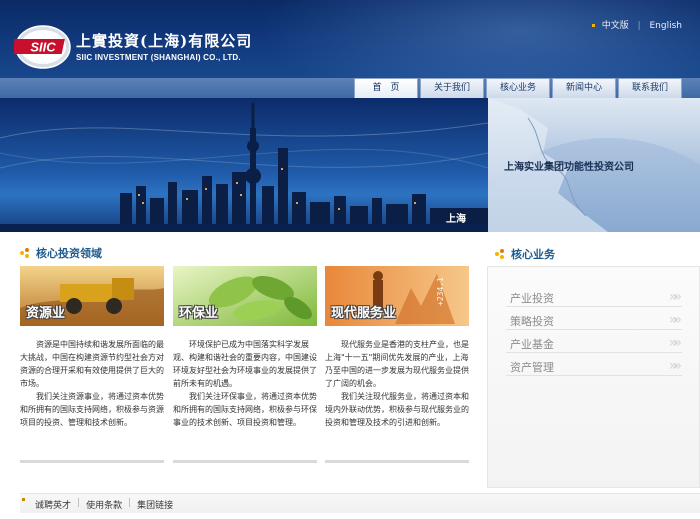 This screenshot has width=700, height=519. Describe the element at coordinates (158, 57) in the screenshot. I see `company-name-en: SIIC INVESTMENT (SHANGHAI) CO., LTD.` at that location.